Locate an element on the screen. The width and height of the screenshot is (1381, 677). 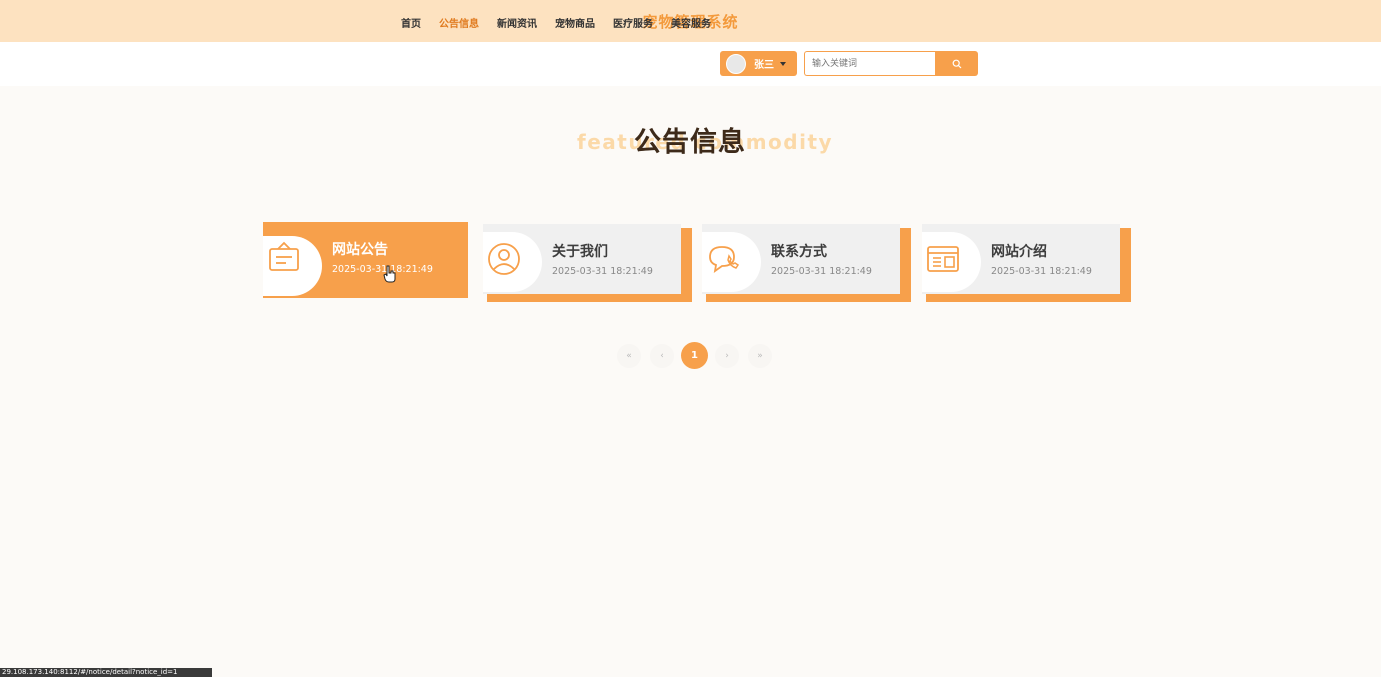
section-heading: featured commodity 公告信息 is located at coordinates (690, 143).